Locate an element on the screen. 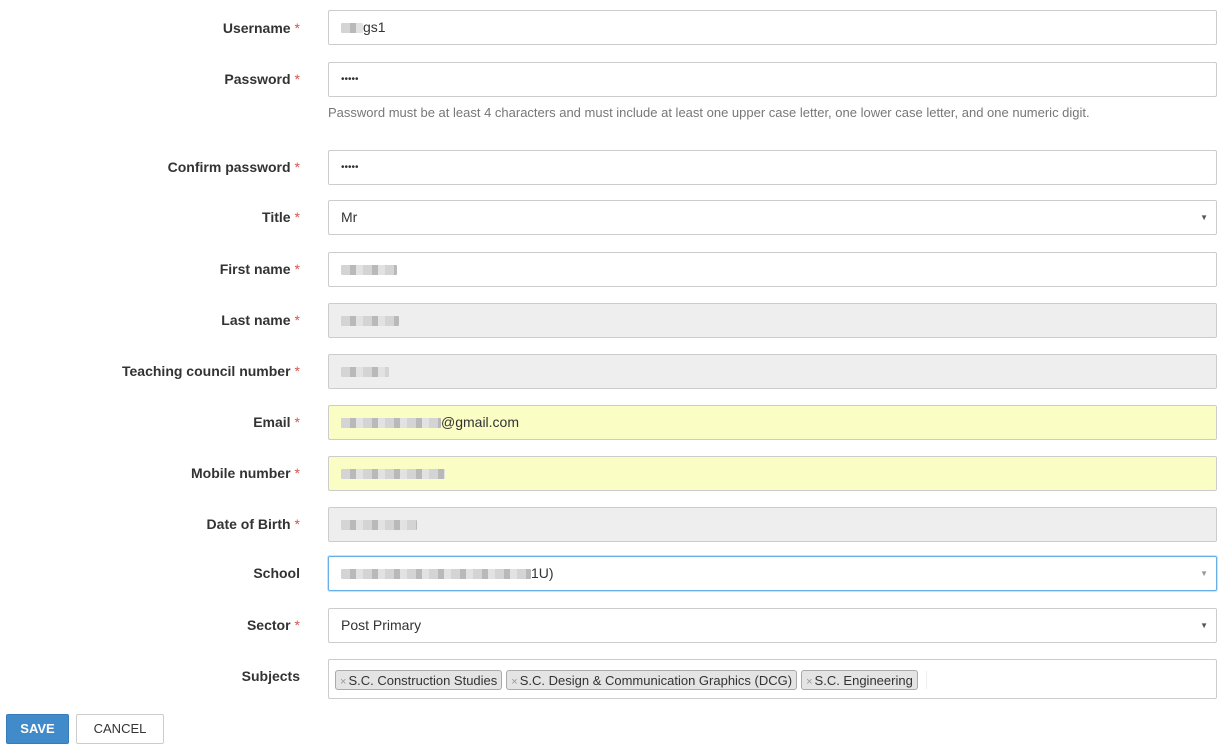 The width and height of the screenshot is (1219, 744). text-cursor is located at coordinates (926, 680).